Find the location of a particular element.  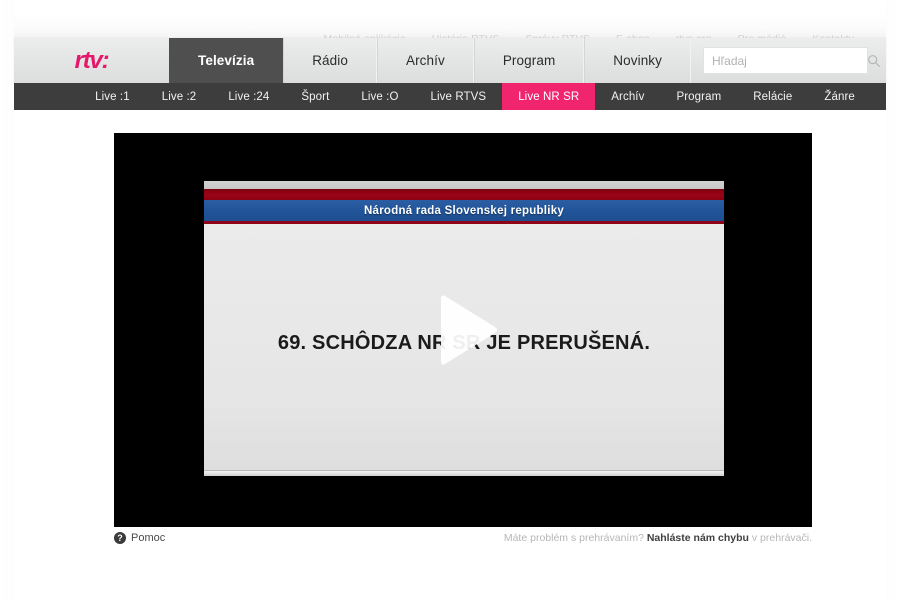

play-button is located at coordinates (463, 330).